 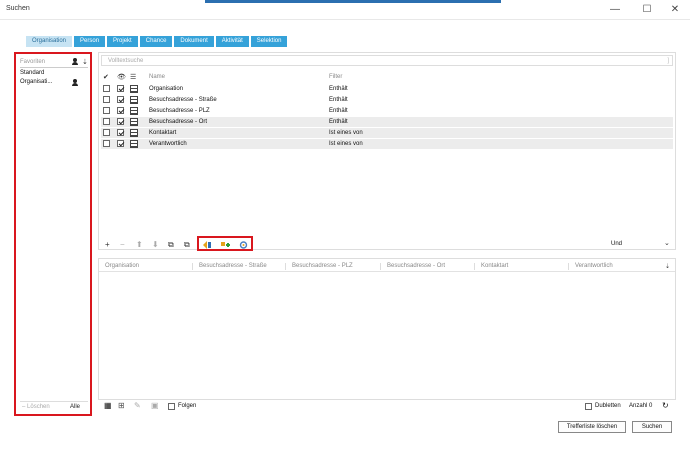 I want to click on favorites-label: Favoriten, so click(x=33, y=62).